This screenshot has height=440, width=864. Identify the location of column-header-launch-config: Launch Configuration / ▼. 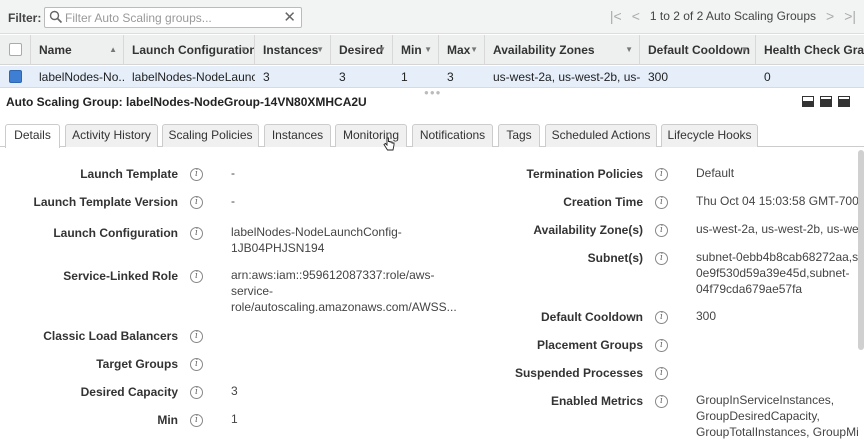
(189, 50).